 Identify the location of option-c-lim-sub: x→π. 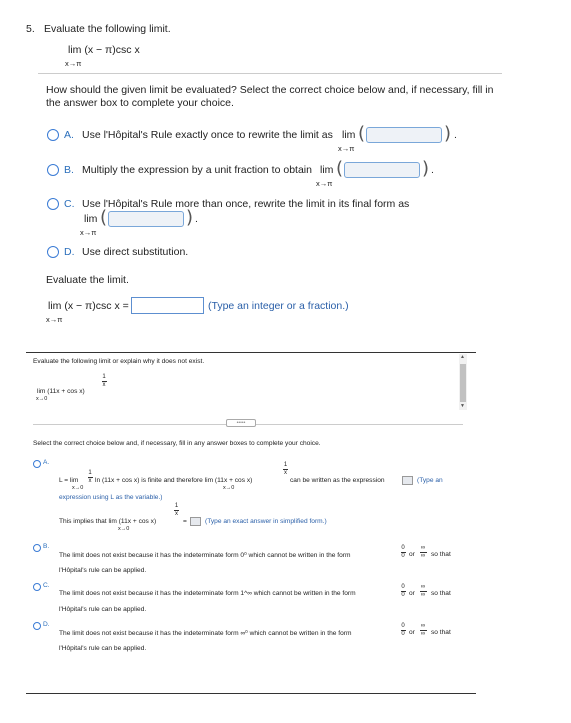
(88, 232).